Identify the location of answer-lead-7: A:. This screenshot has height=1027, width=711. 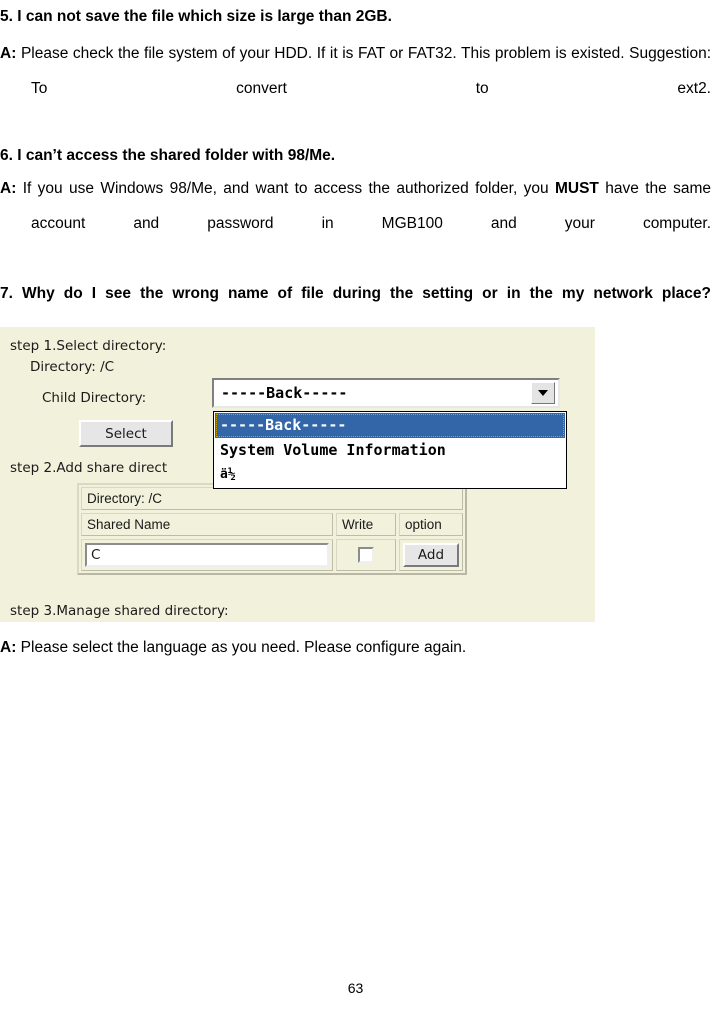
(8, 647).